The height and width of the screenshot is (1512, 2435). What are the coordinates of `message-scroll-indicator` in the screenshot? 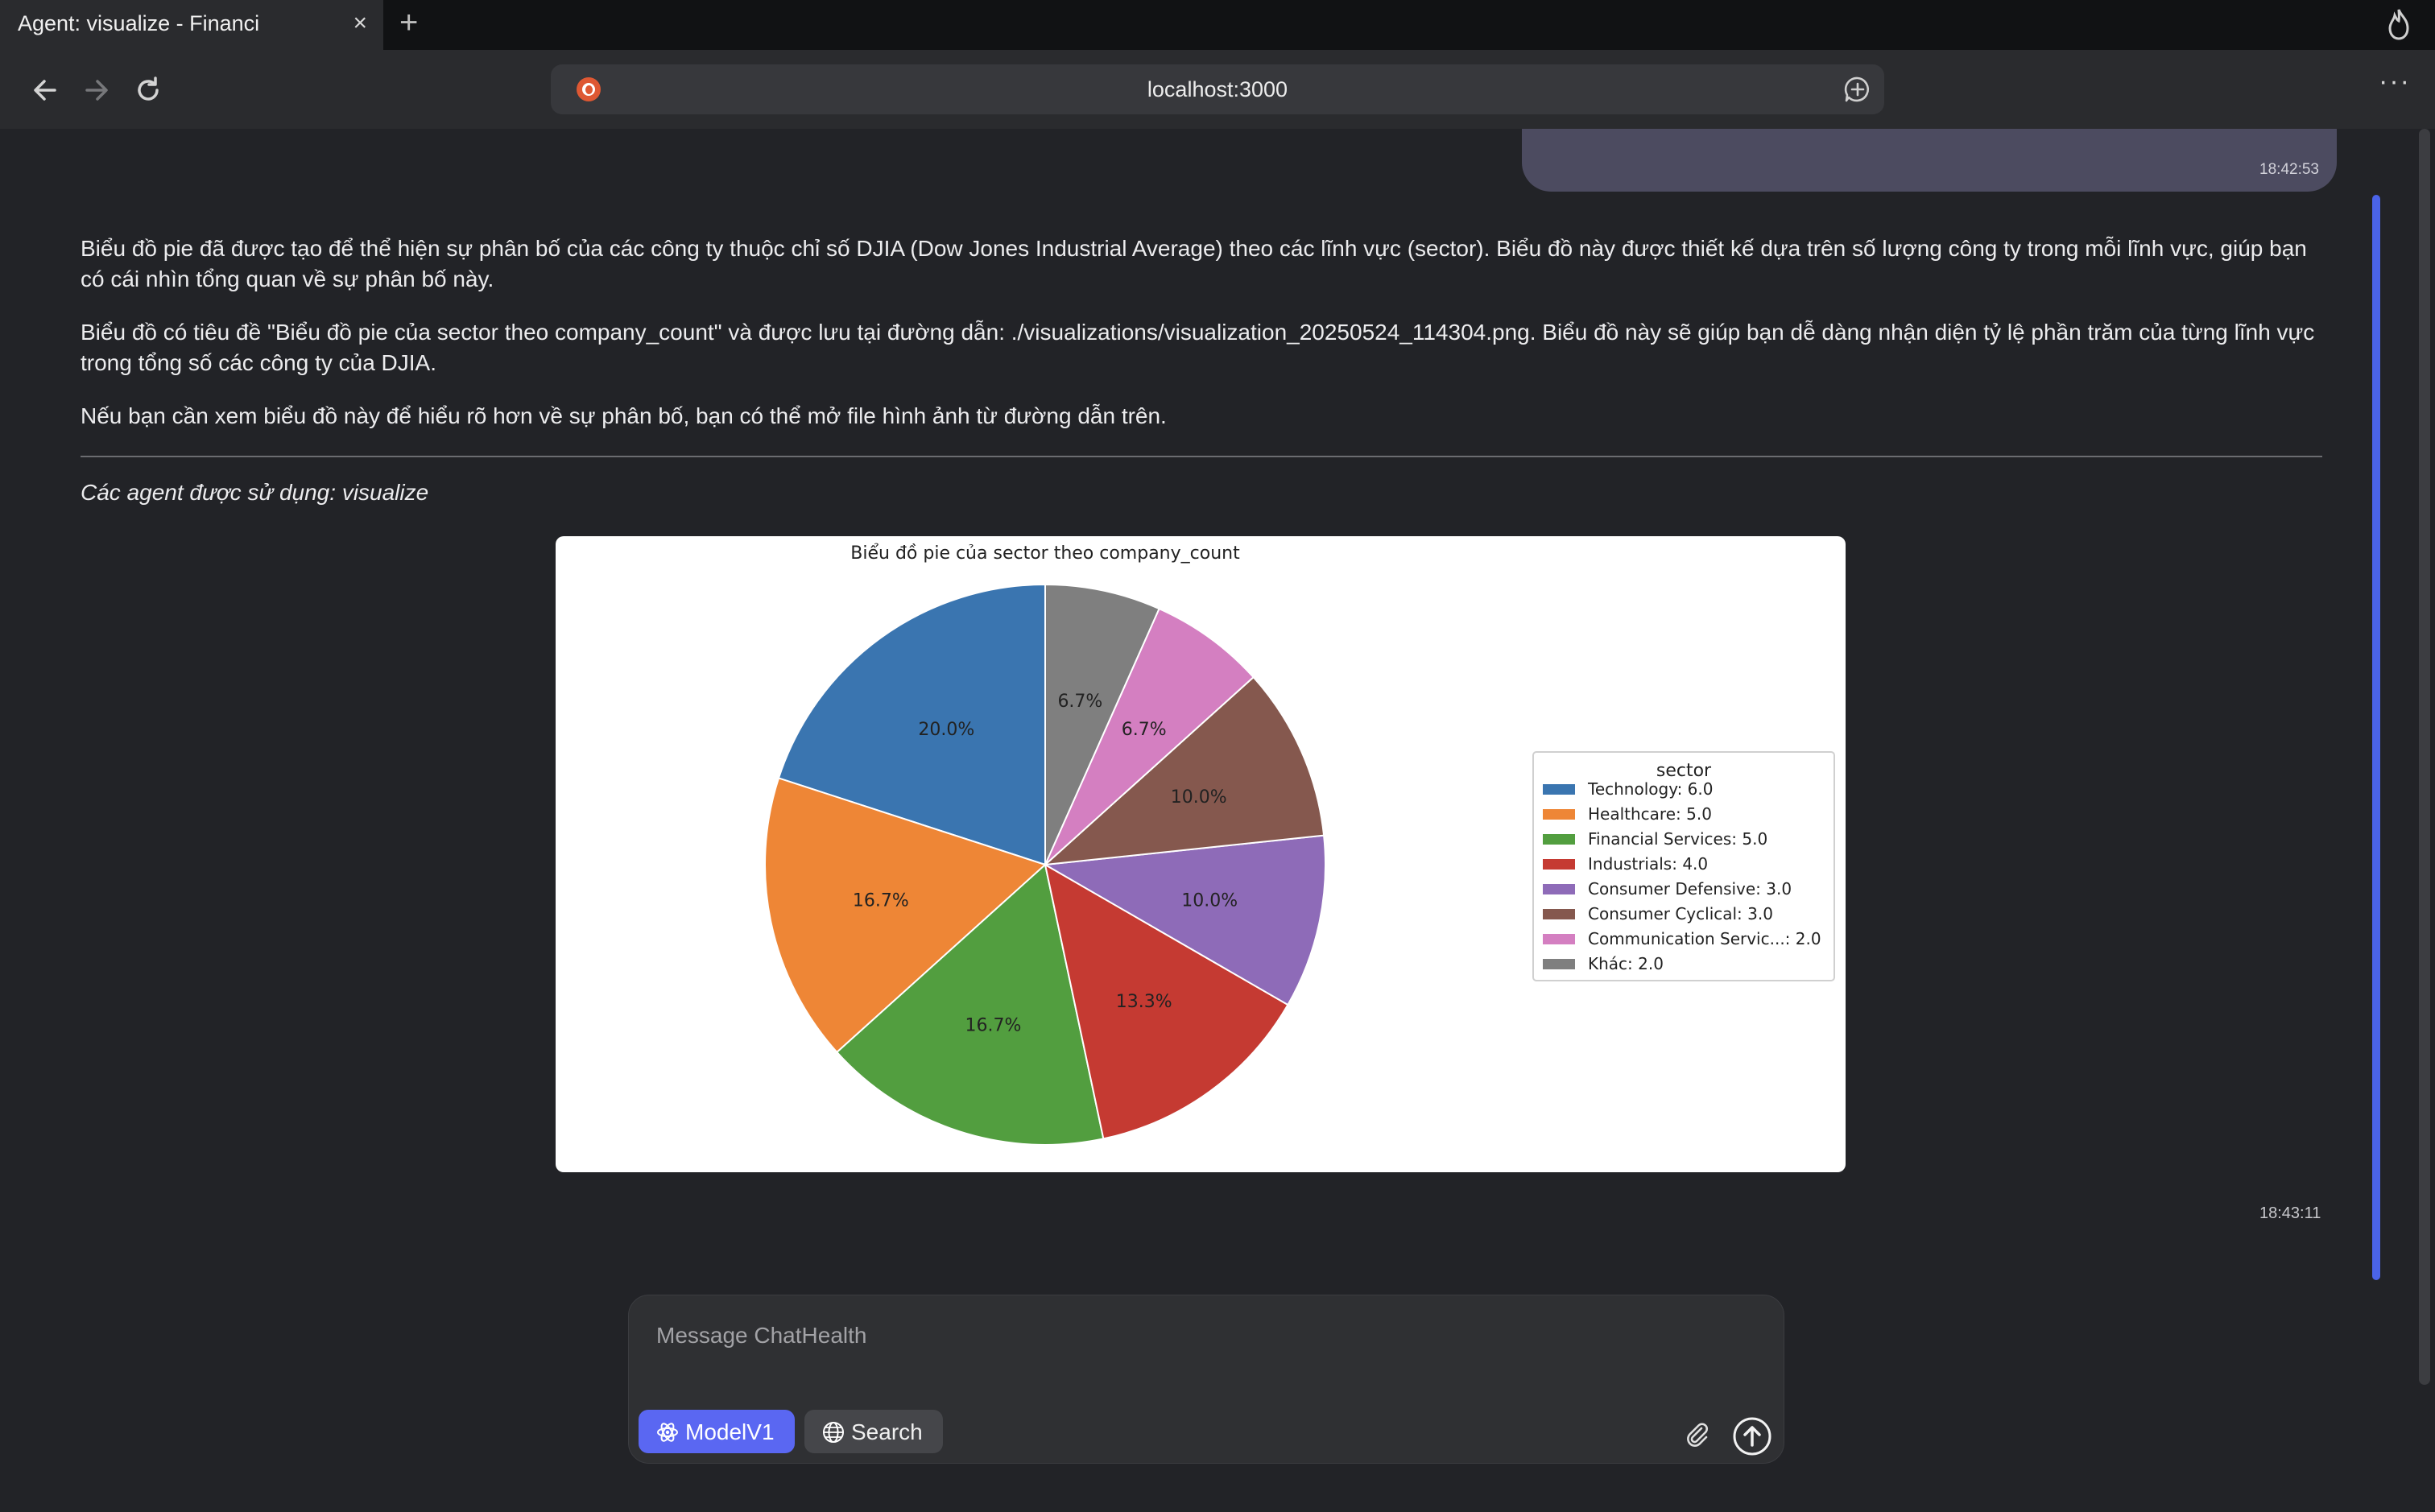 It's located at (2376, 737).